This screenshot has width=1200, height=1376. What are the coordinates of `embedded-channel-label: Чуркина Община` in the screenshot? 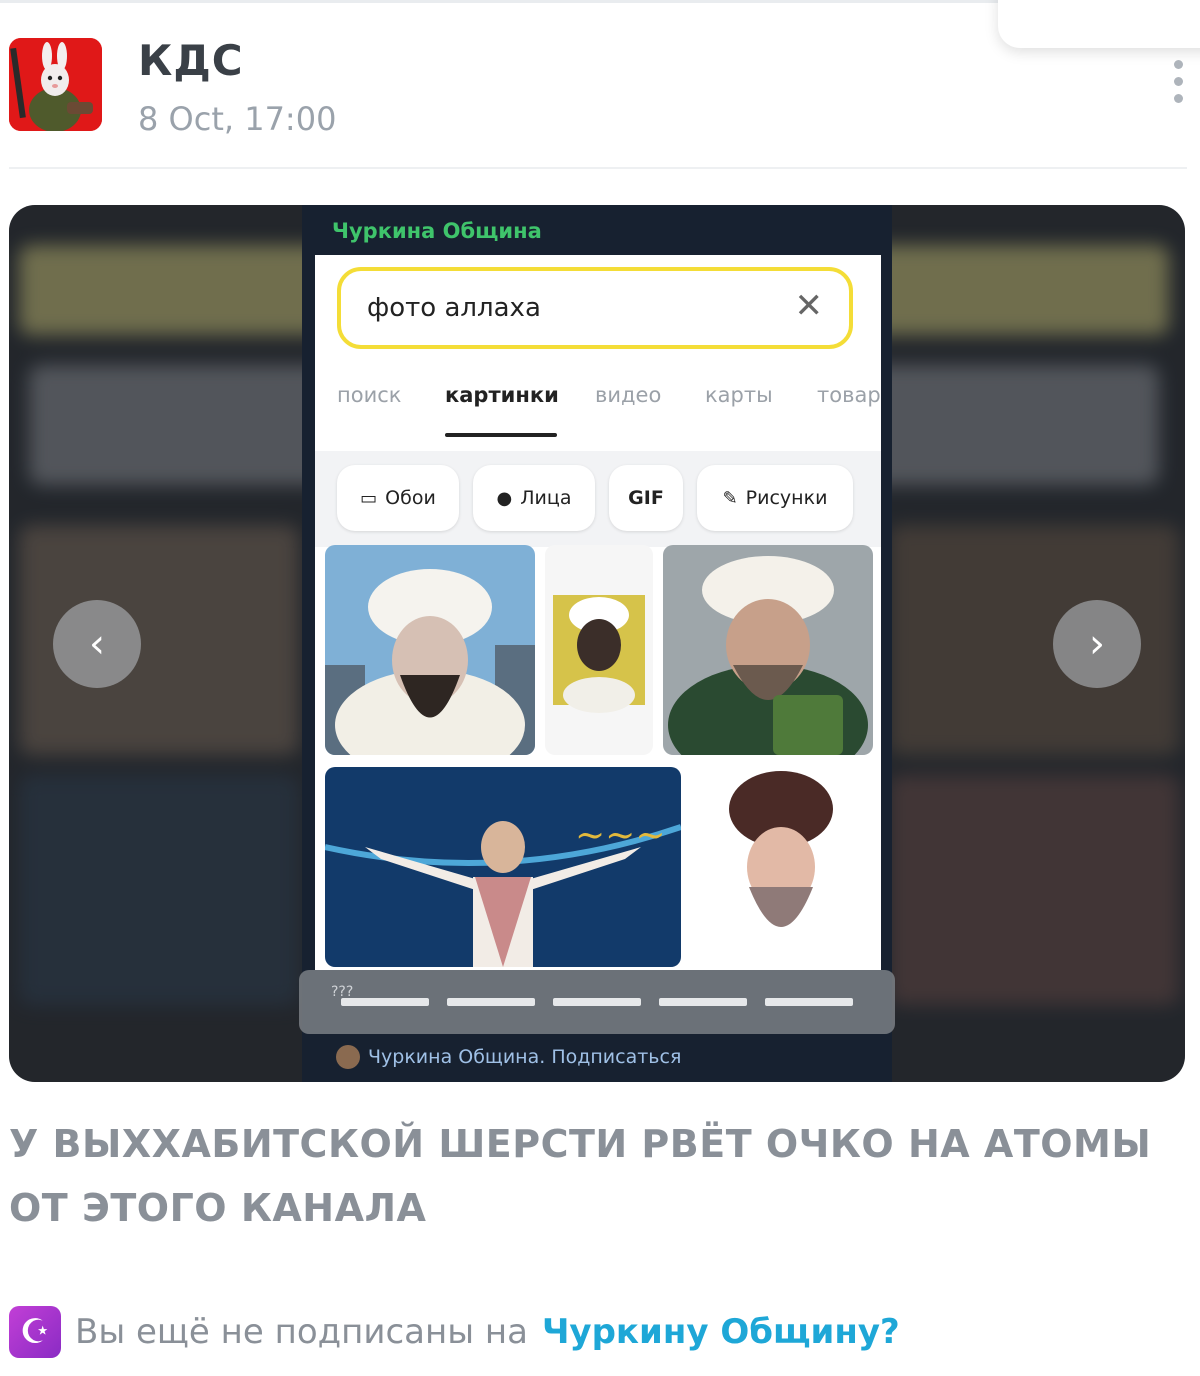 It's located at (437, 231).